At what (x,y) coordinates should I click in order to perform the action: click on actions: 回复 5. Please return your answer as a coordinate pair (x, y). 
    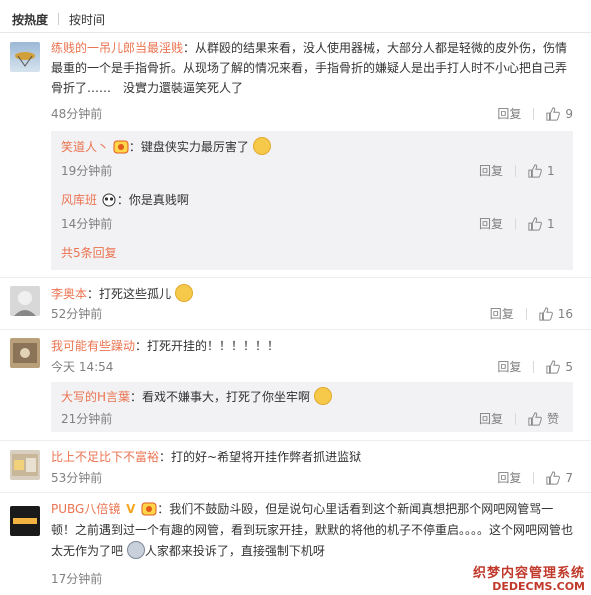
    Looking at the image, I should click on (535, 366).